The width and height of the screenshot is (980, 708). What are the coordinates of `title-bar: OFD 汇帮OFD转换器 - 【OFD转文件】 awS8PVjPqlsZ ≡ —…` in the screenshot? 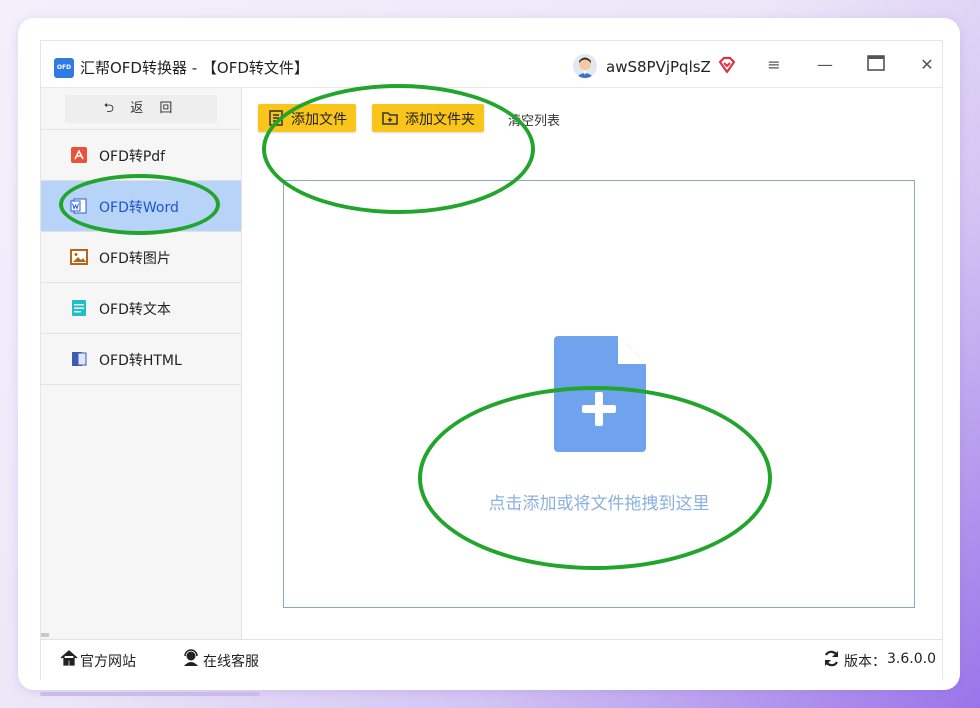 It's located at (491, 64).